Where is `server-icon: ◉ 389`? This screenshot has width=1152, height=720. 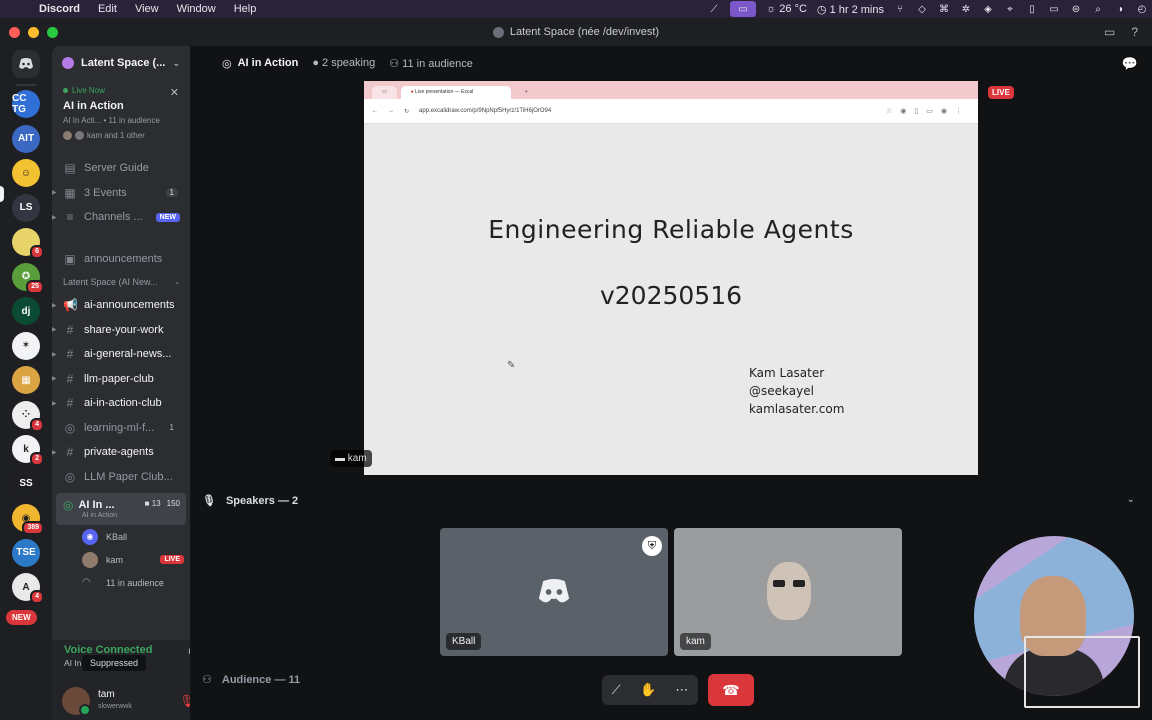 server-icon: ◉ 389 is located at coordinates (28, 519).